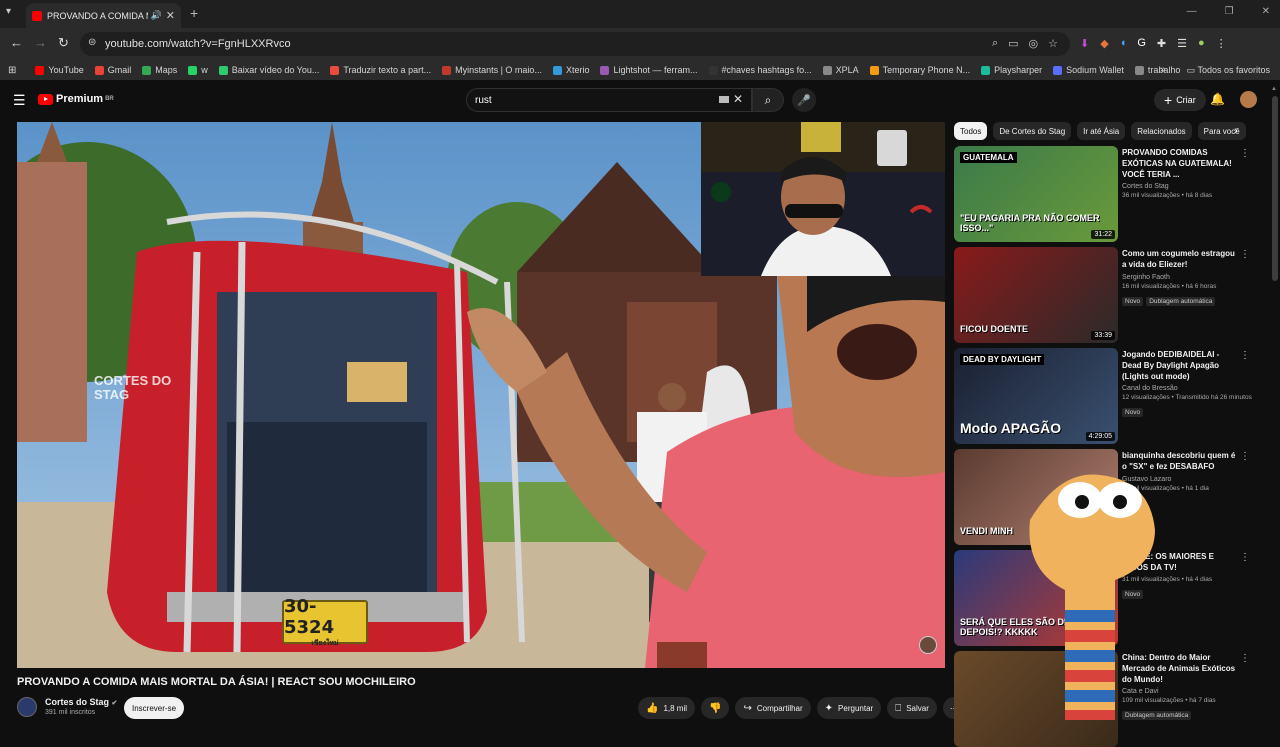  Describe the element at coordinates (1032, 131) in the screenshot. I see `filter-chip: De Cortes do Stag` at that location.